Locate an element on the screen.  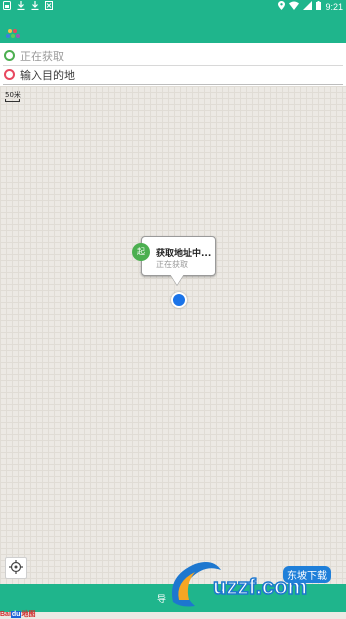
address-callout: 获取地址中... 正在获取 is located at coordinates (178, 256).